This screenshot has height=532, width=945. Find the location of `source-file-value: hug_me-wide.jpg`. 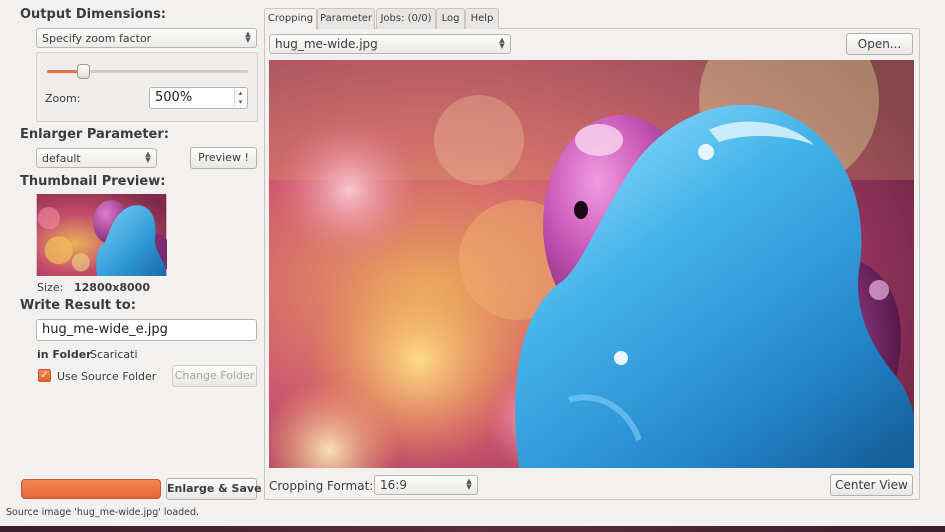

source-file-value: hug_me-wide.jpg is located at coordinates (326, 44).